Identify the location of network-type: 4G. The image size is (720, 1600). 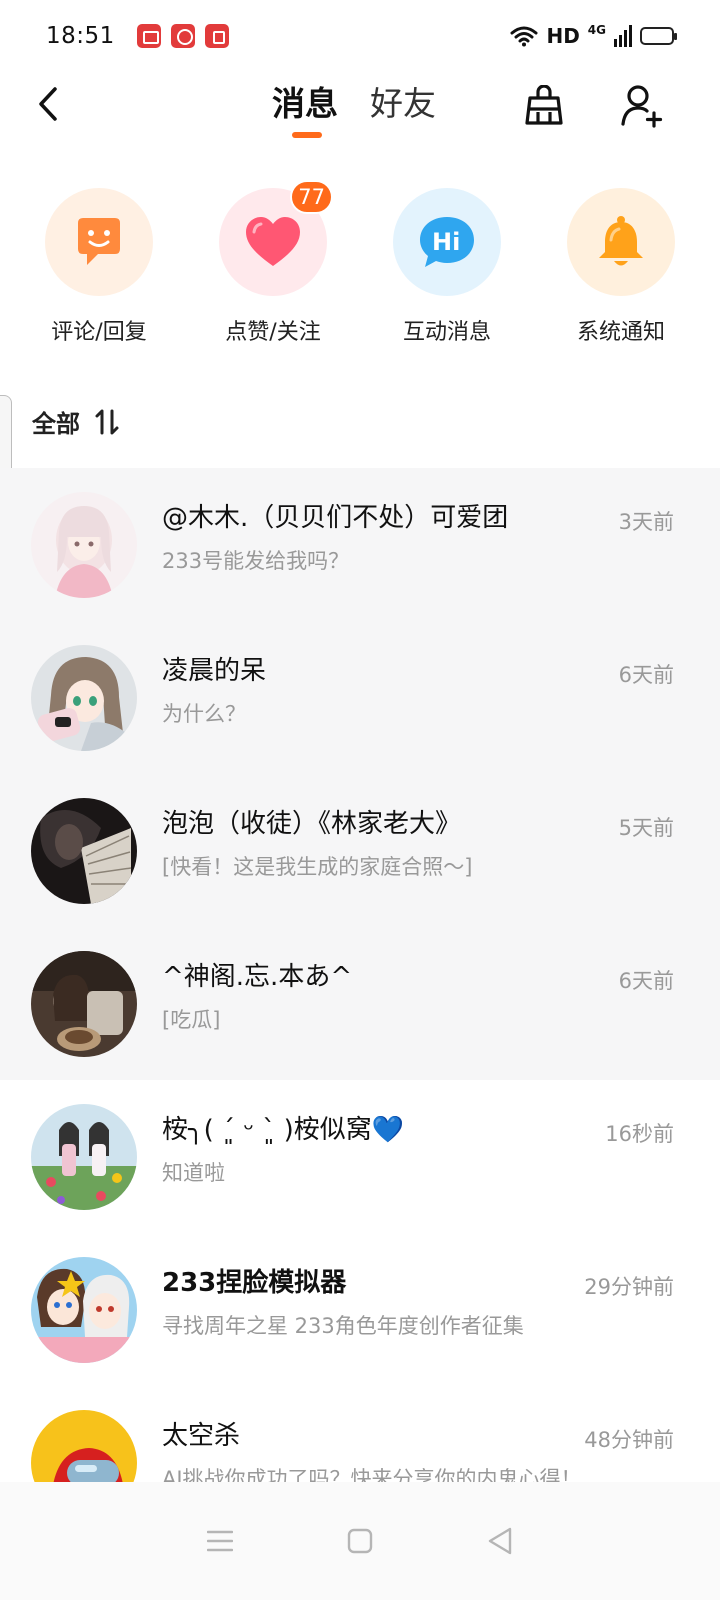
(596, 30).